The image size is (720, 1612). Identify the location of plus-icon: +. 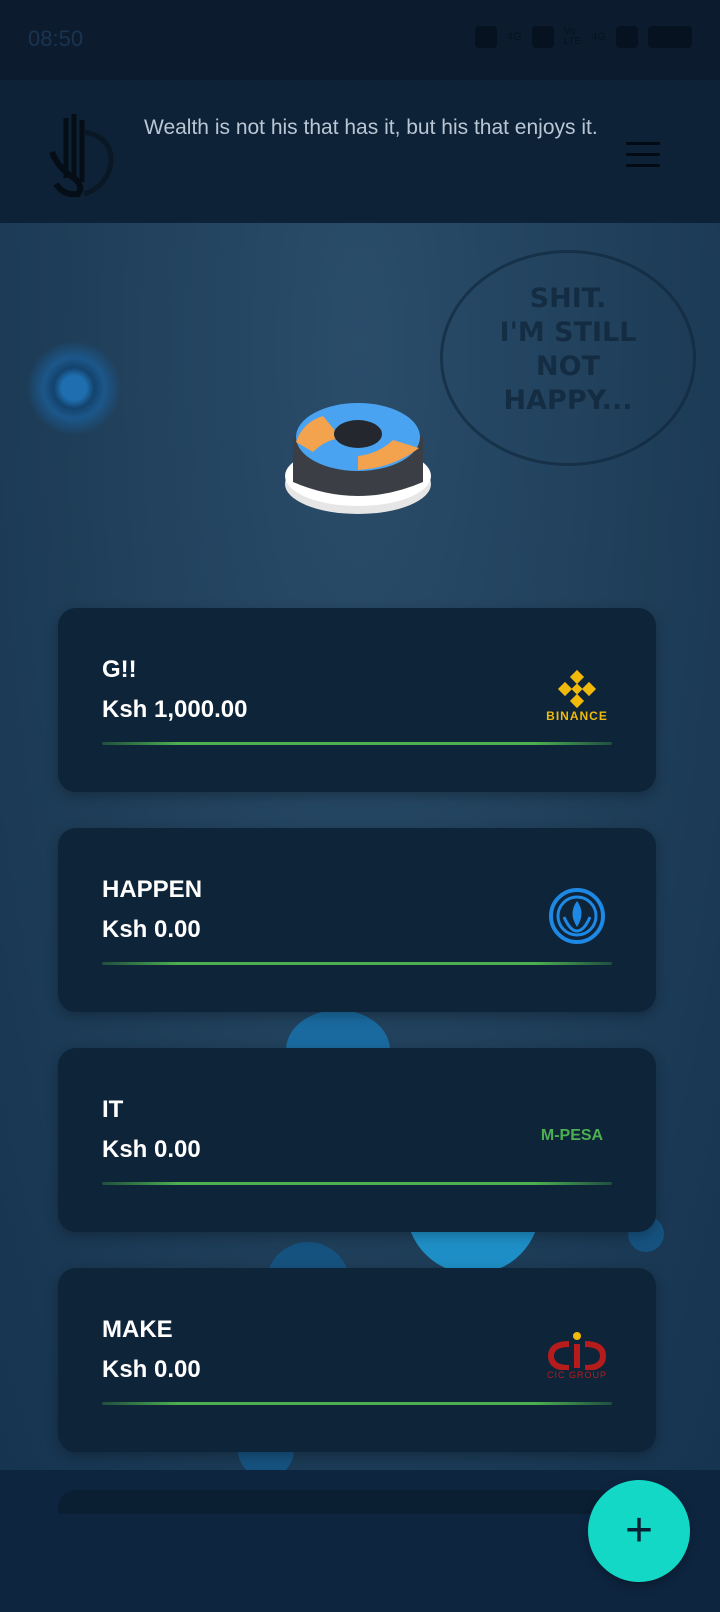
(639, 1530).